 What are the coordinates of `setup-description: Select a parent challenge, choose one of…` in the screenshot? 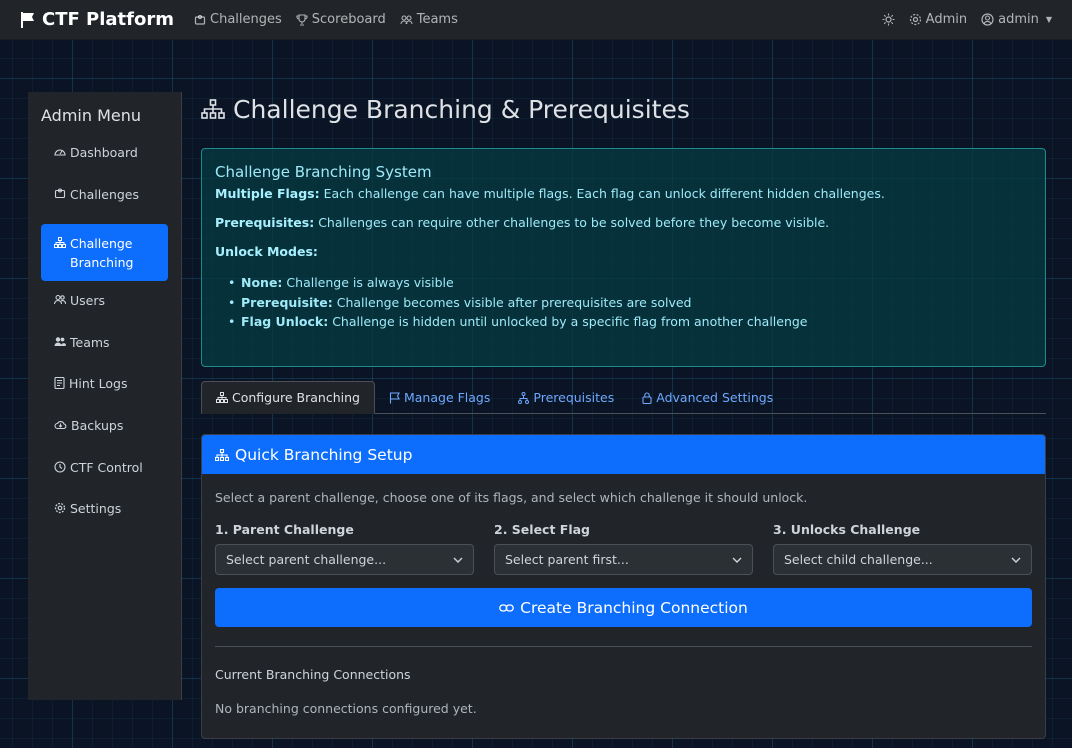 It's located at (511, 497).